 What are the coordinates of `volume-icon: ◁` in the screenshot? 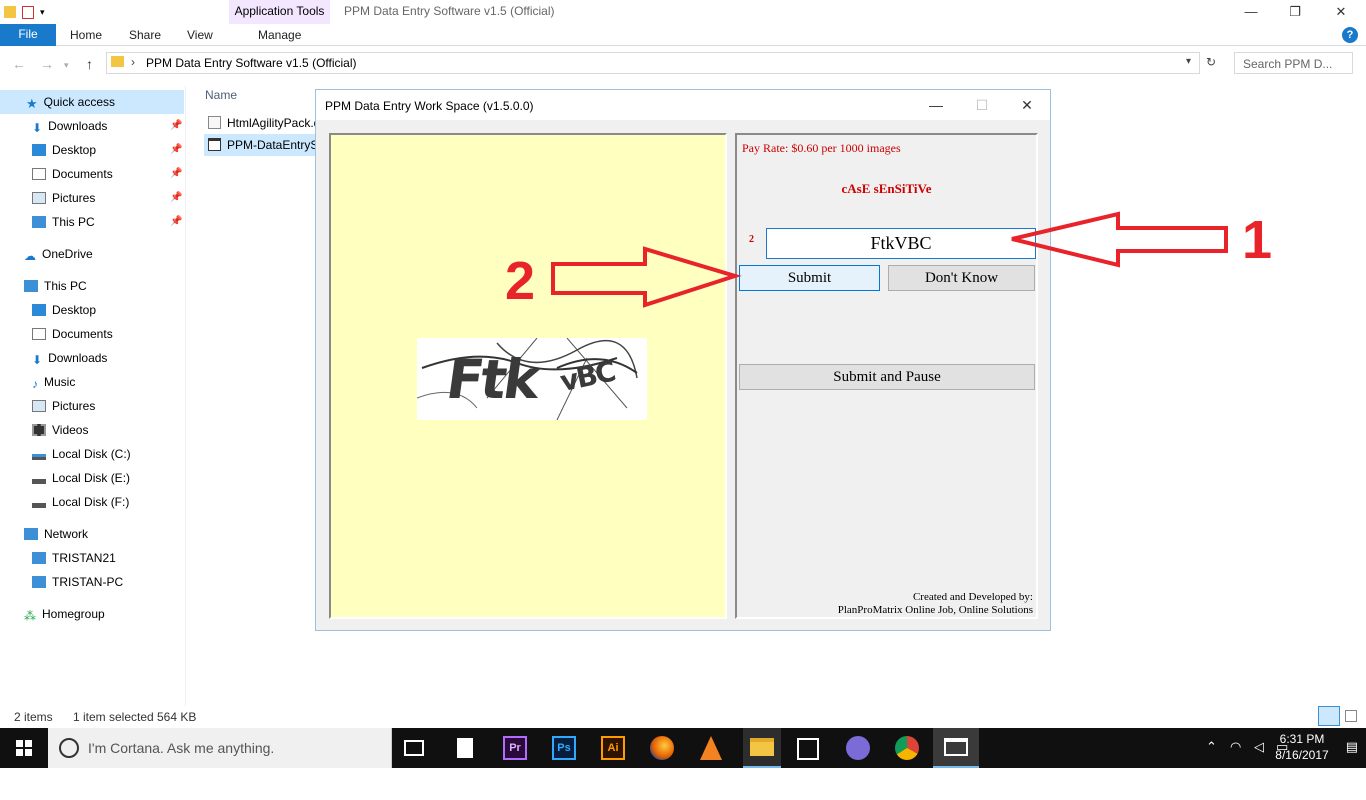 It's located at (1259, 747).